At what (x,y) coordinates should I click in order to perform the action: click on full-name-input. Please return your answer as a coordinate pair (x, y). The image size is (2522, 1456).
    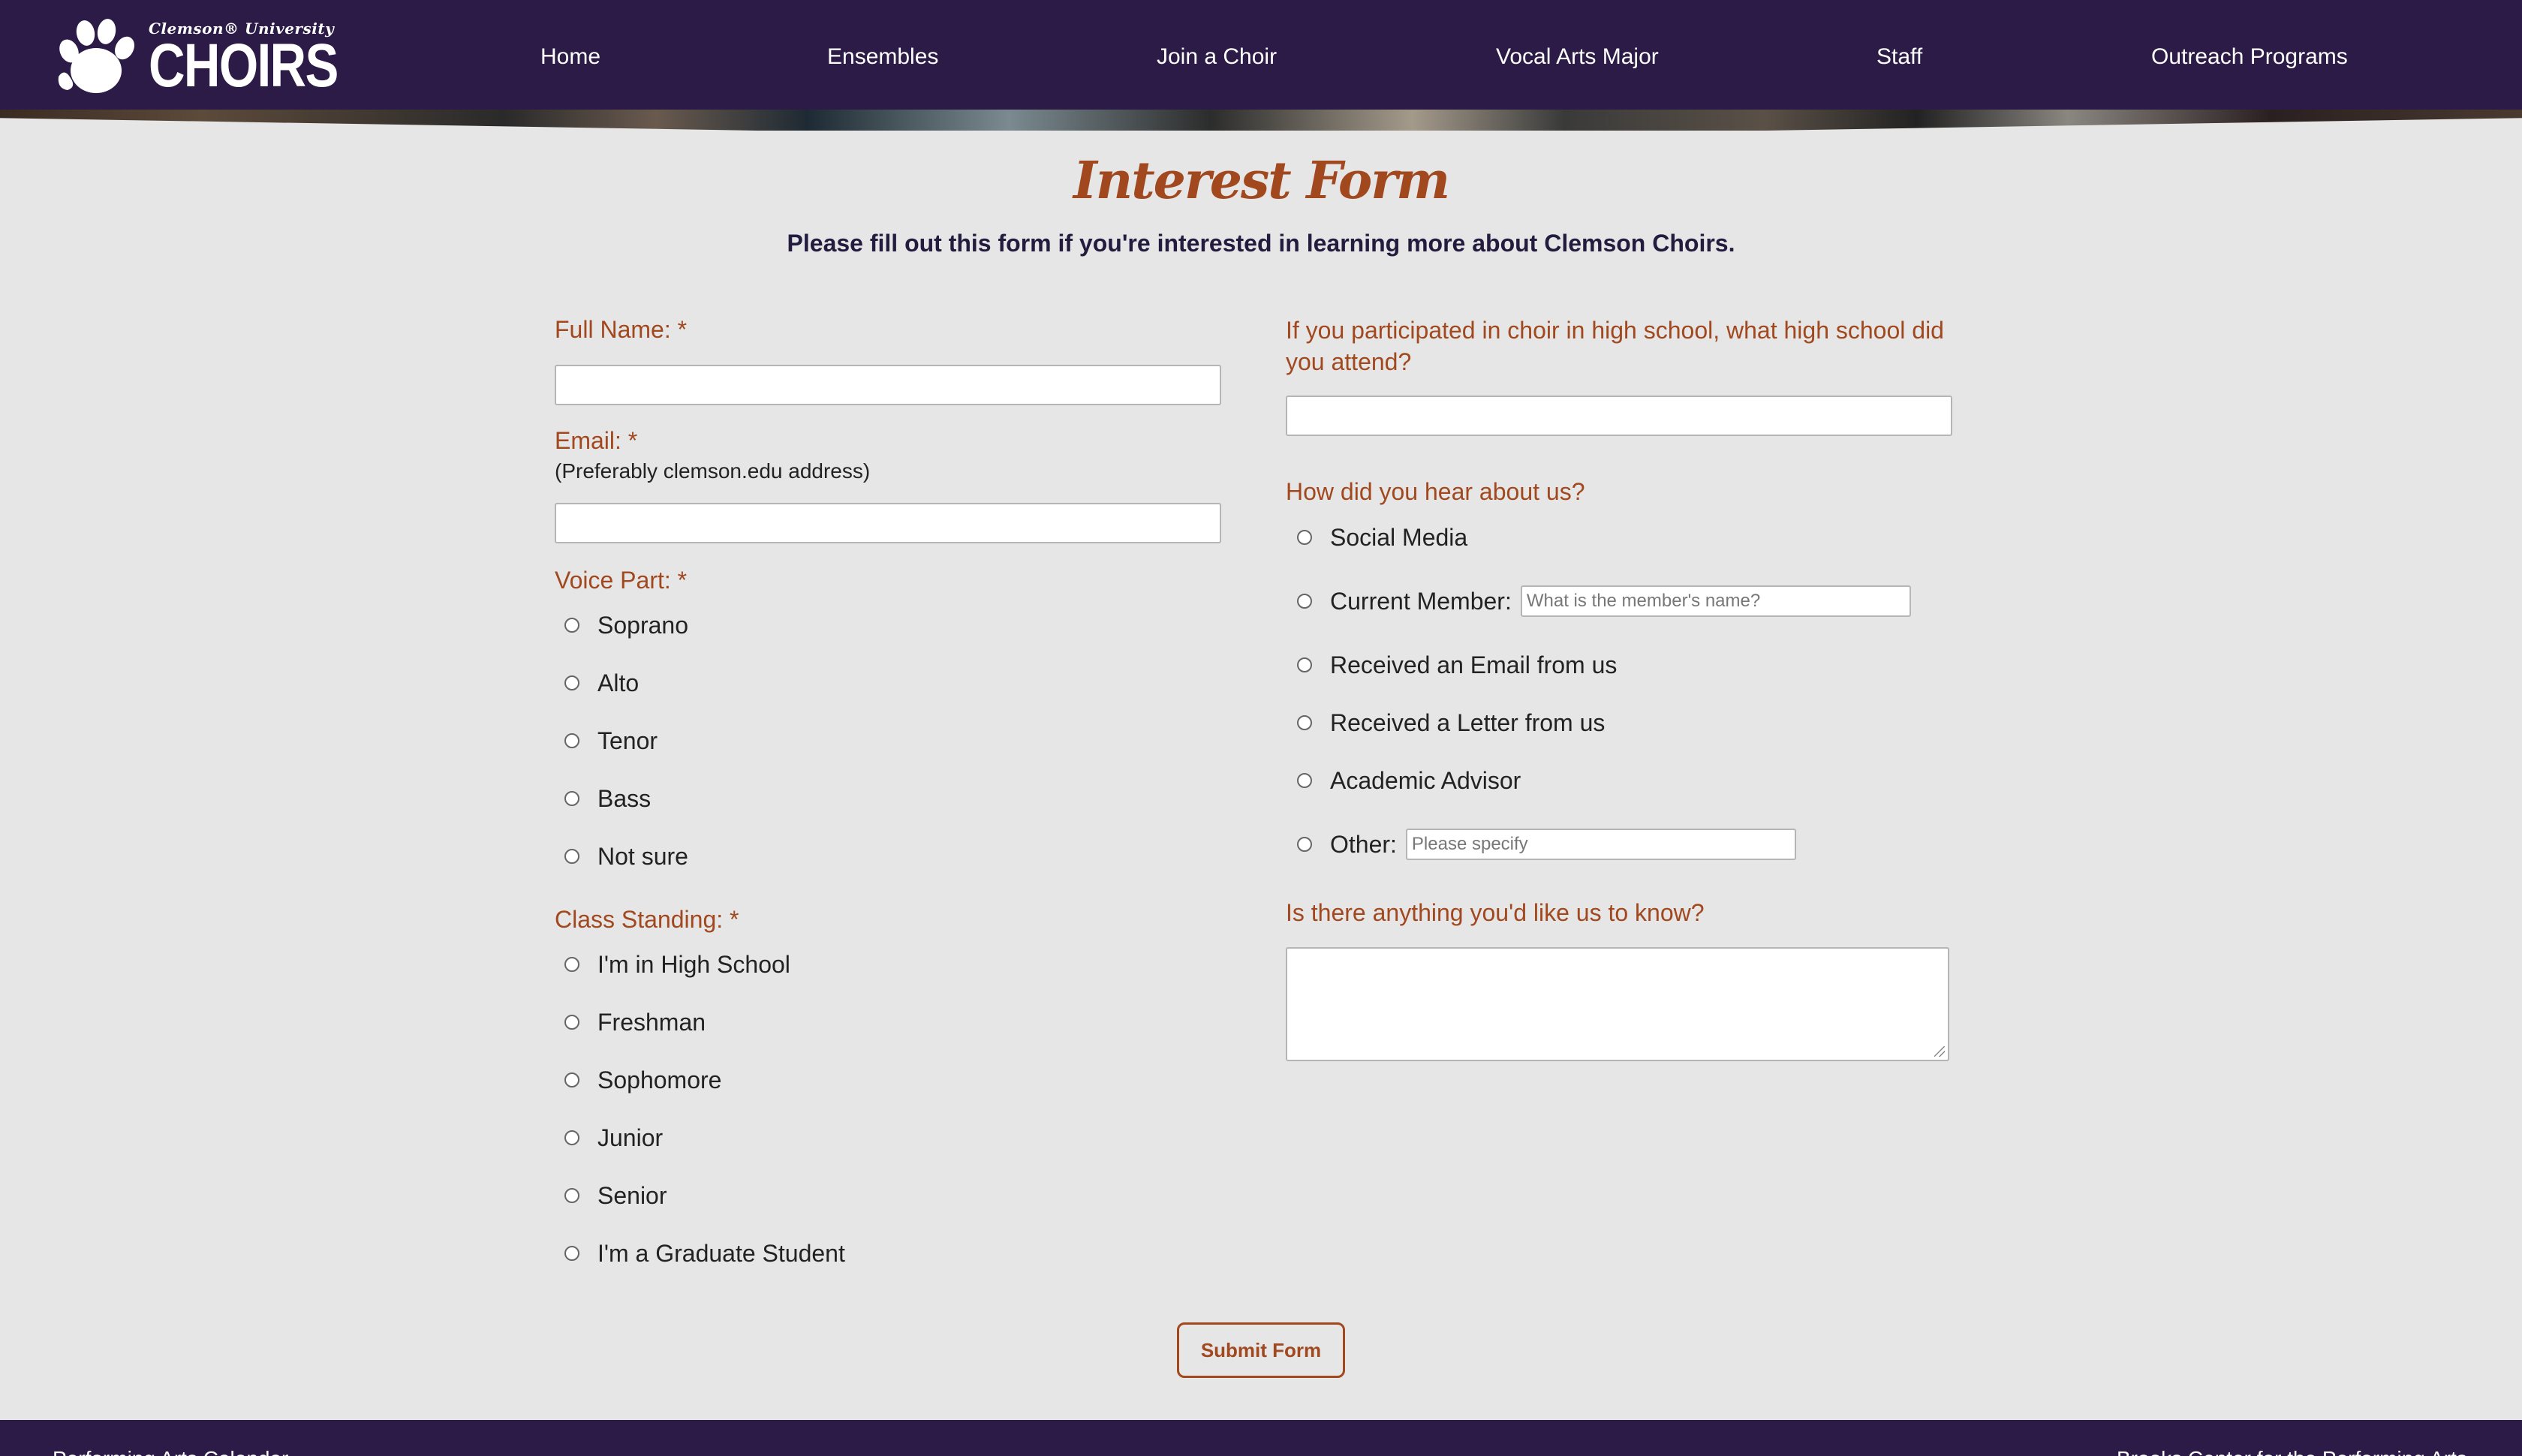
    Looking at the image, I should click on (888, 385).